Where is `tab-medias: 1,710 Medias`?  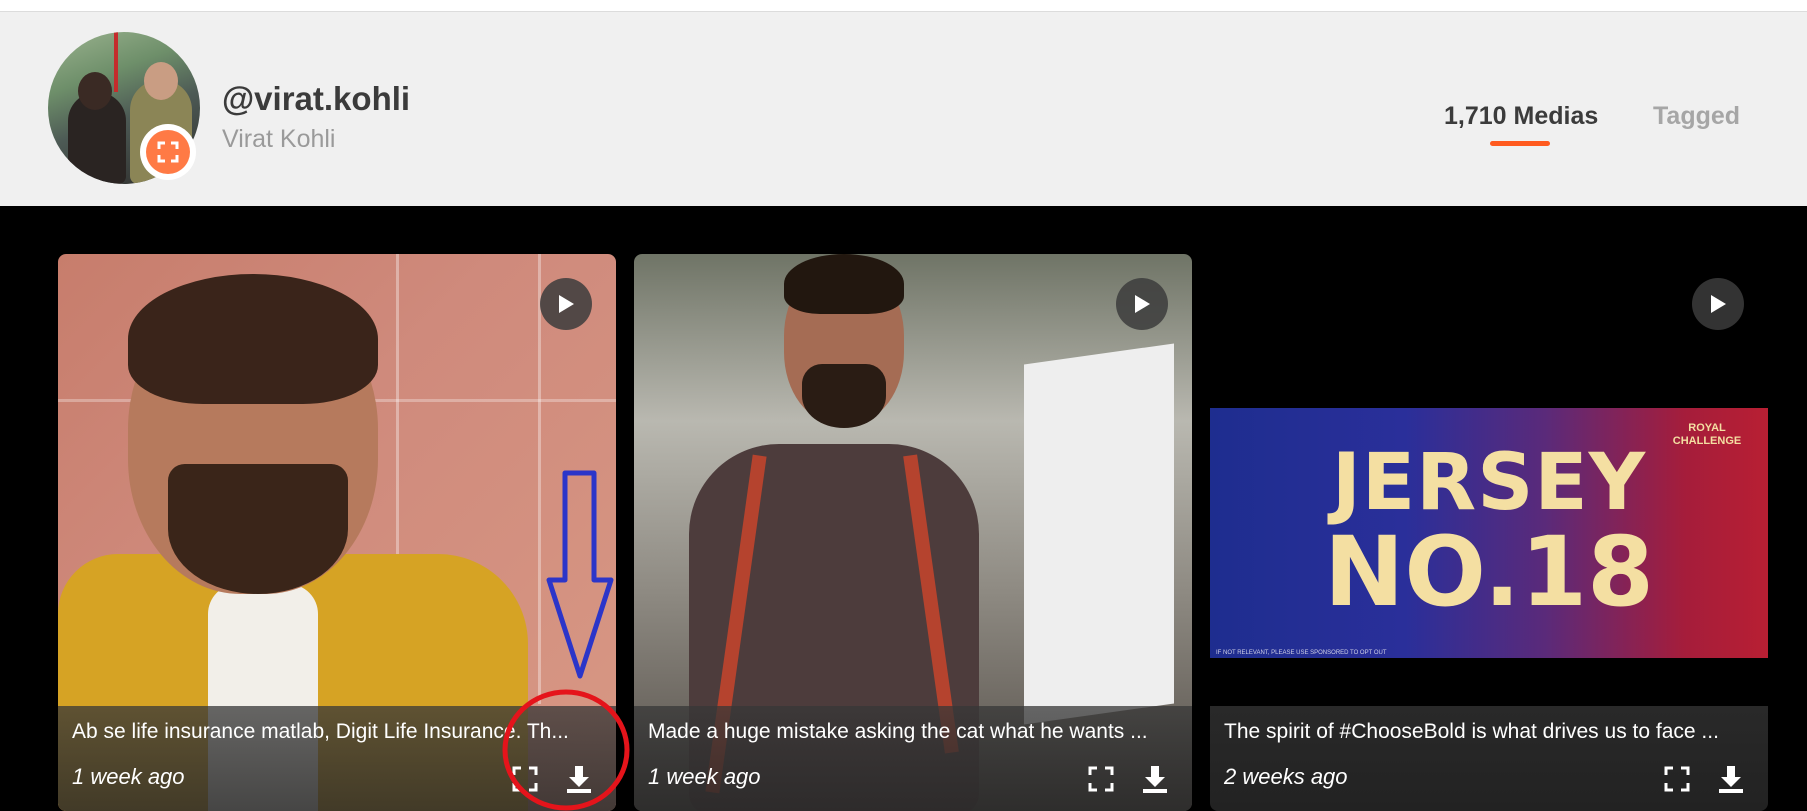
tab-medias: 1,710 Medias is located at coordinates (1521, 116).